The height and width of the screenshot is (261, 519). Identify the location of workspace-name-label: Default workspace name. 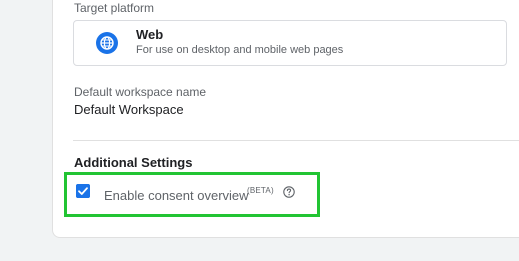
(140, 92).